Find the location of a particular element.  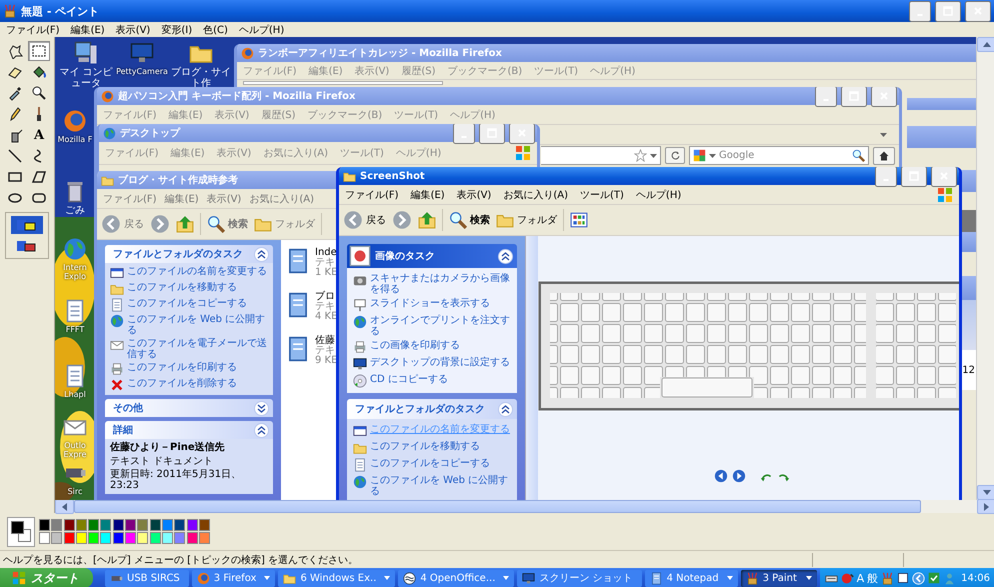

ime-indicator: 般 is located at coordinates (872, 578).